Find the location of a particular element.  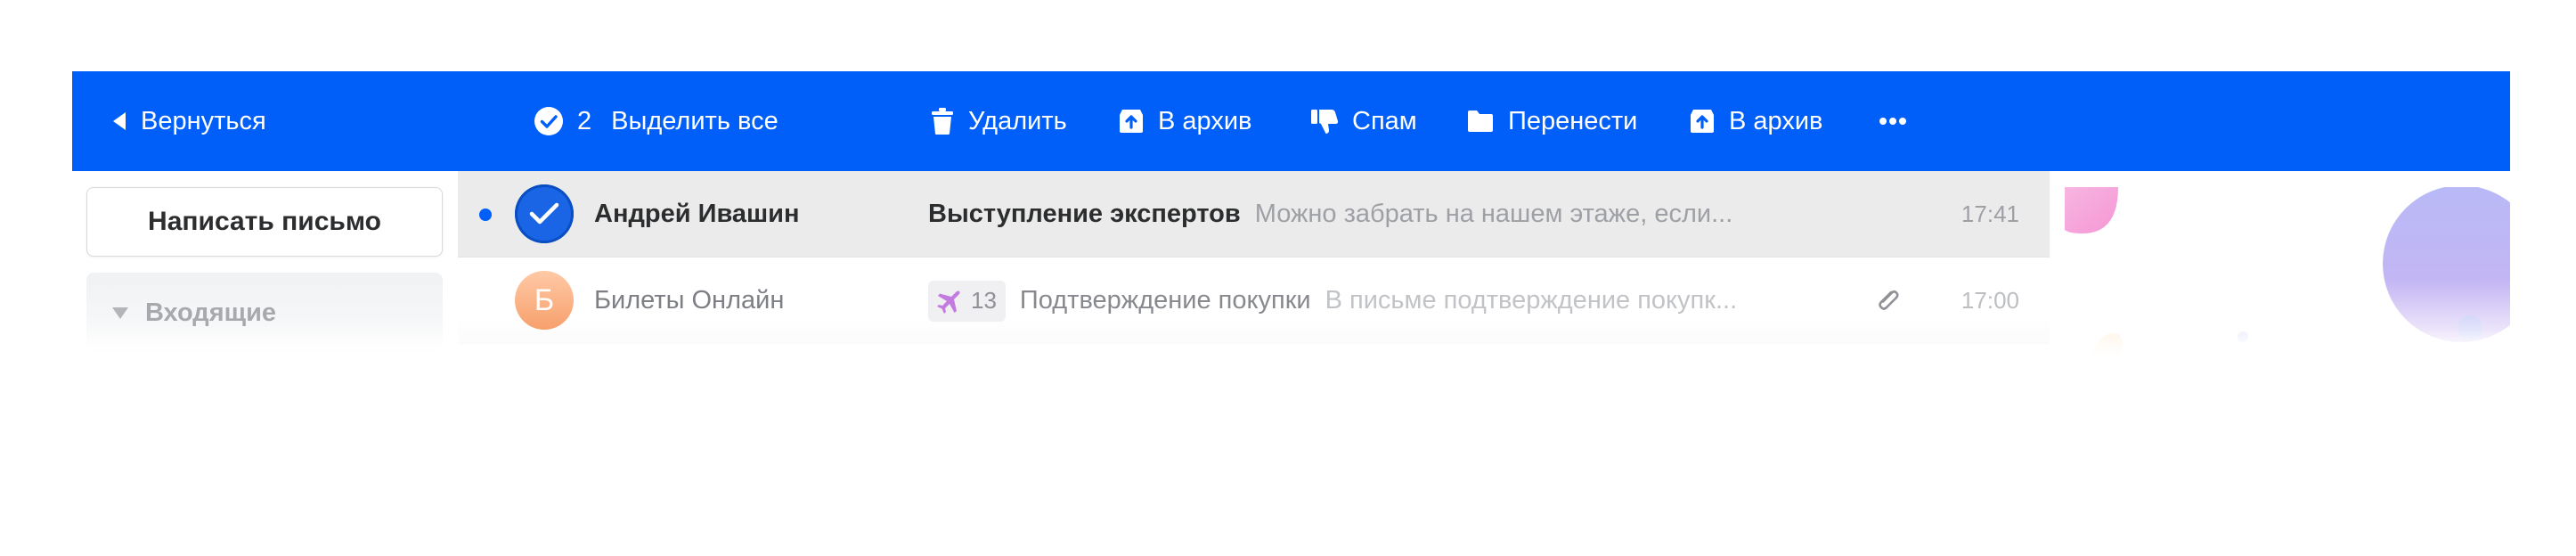

paperclip-icon is located at coordinates (1888, 300).